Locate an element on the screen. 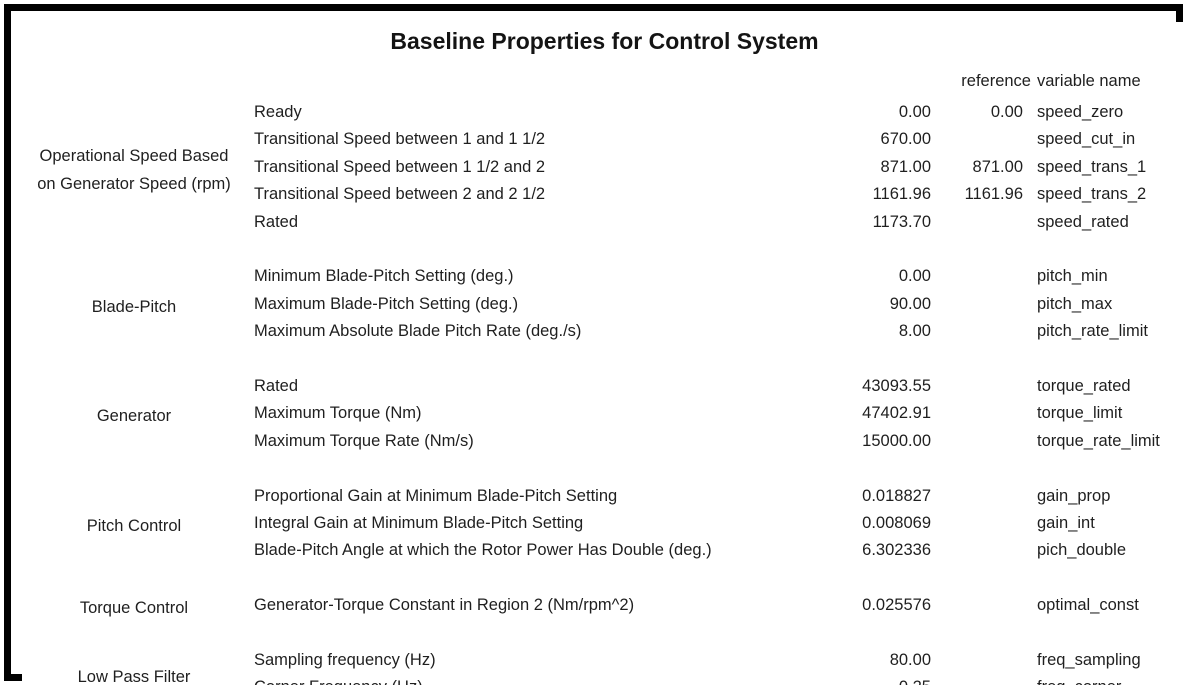  row-variable-name: torque_rated is located at coordinates (1084, 386).